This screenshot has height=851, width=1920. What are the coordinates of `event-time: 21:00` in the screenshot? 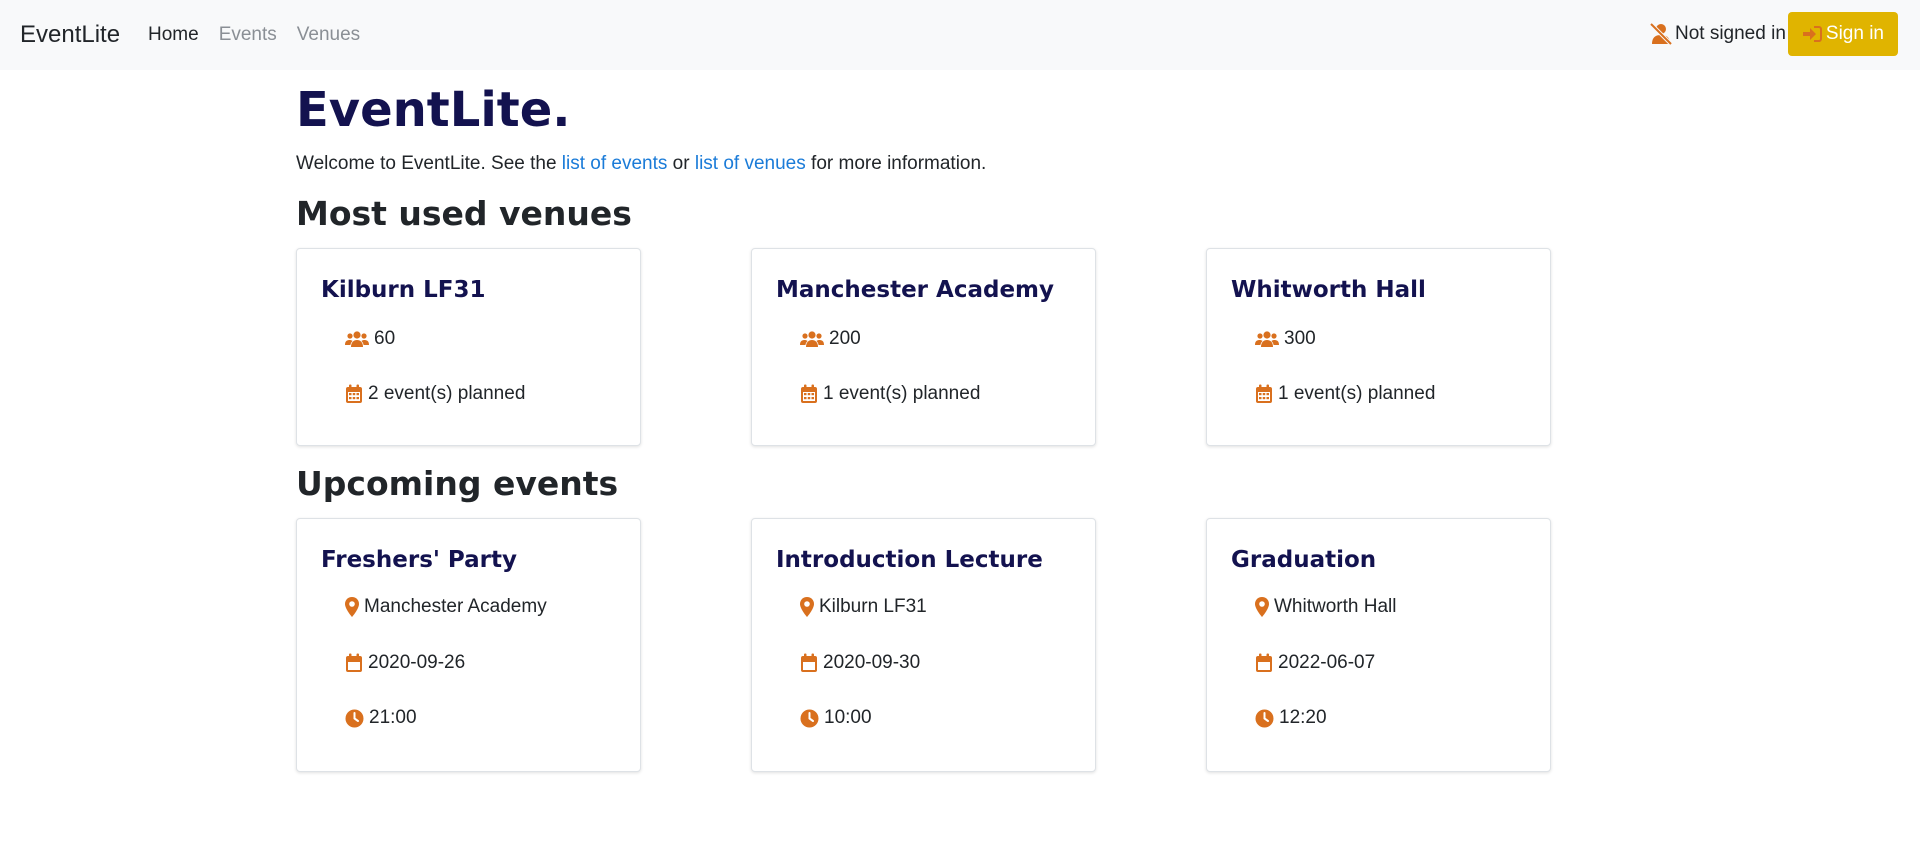 It's located at (381, 718).